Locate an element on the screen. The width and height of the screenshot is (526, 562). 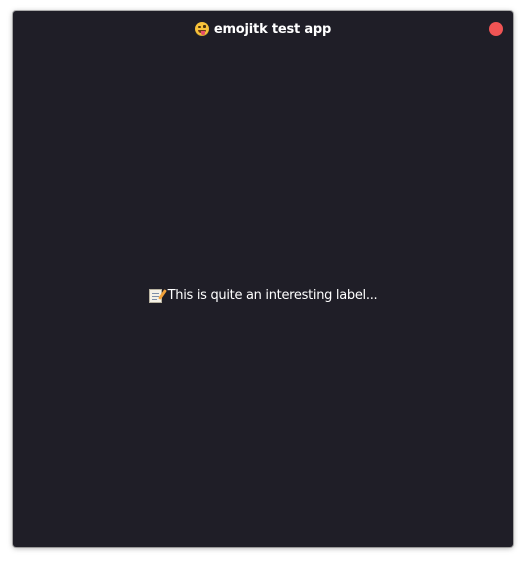
title-bar: emojitk test app is located at coordinates (263, 29).